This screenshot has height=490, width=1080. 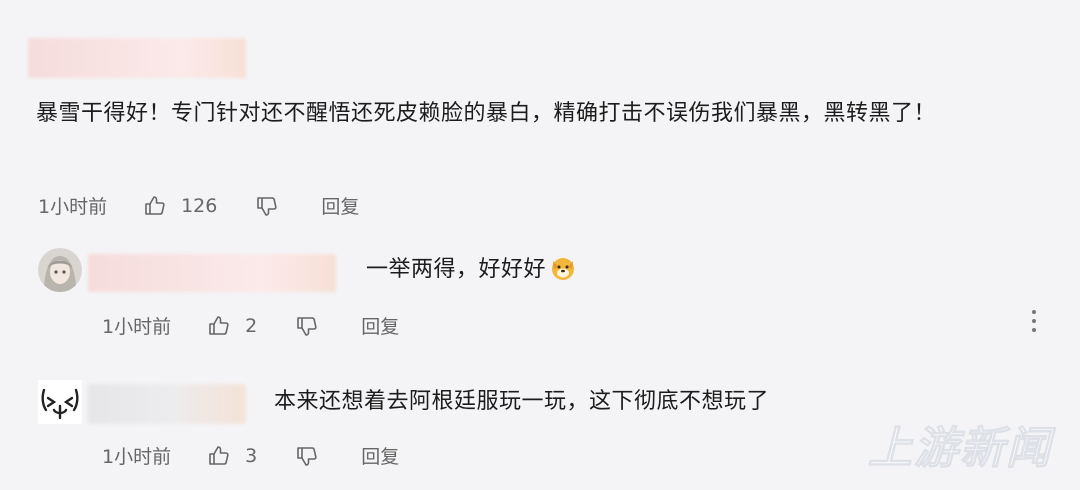 What do you see at coordinates (73, 207) in the screenshot?
I see `comment-time: 1小时前` at bounding box center [73, 207].